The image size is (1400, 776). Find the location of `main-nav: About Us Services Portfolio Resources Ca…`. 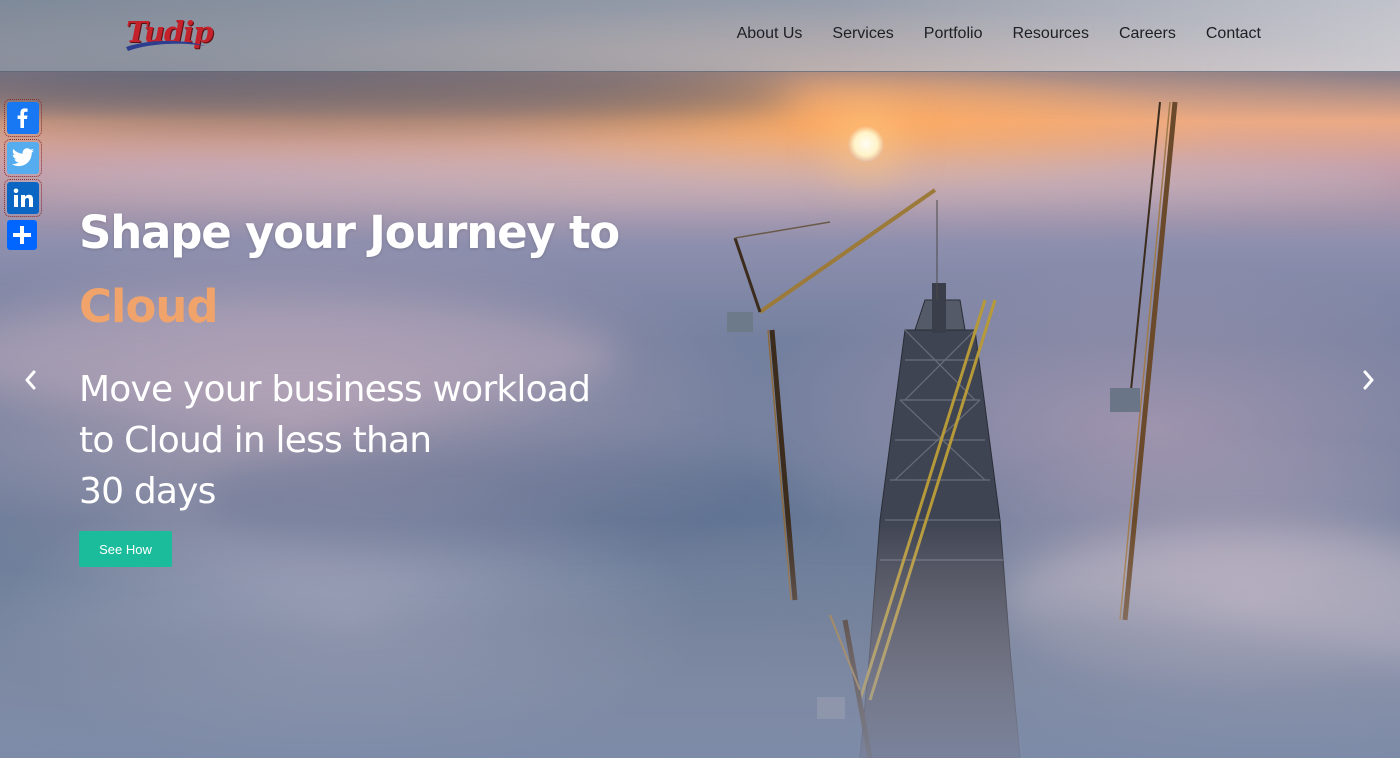

main-nav: About Us Services Portfolio Resources Ca… is located at coordinates (984, 34).